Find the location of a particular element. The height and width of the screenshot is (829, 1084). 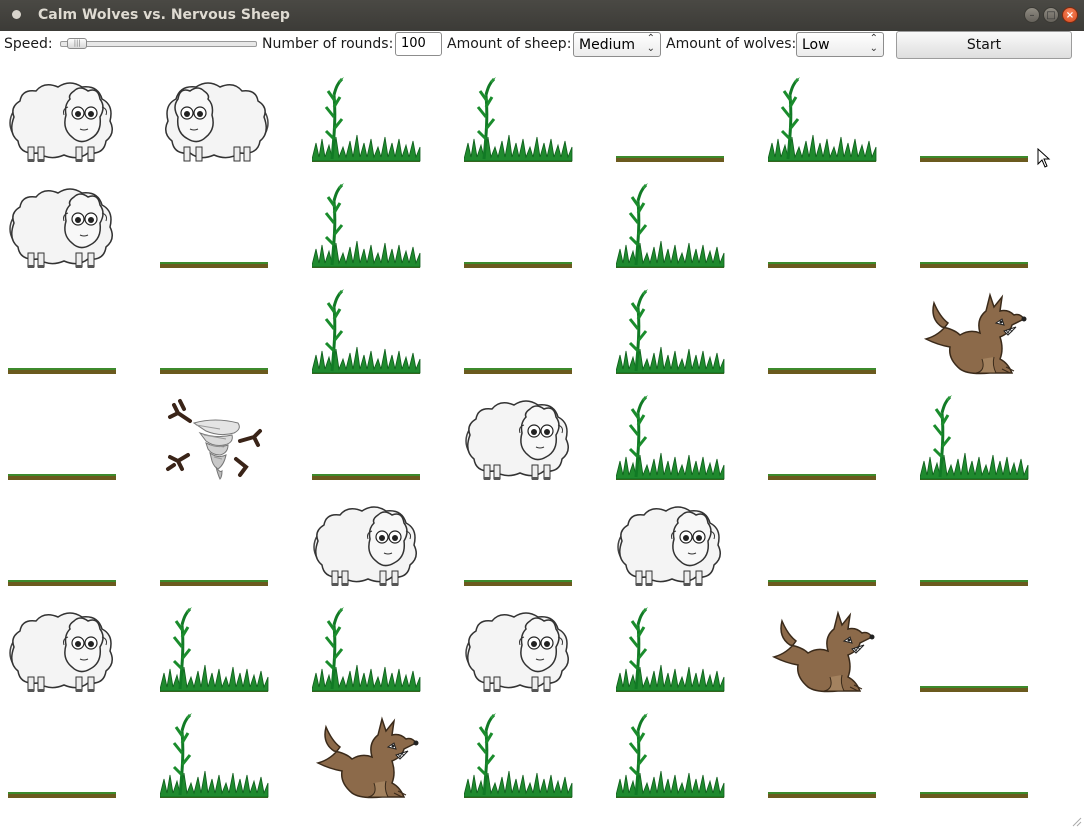

sheep-amount-label: Amount of sheep: is located at coordinates (509, 44).